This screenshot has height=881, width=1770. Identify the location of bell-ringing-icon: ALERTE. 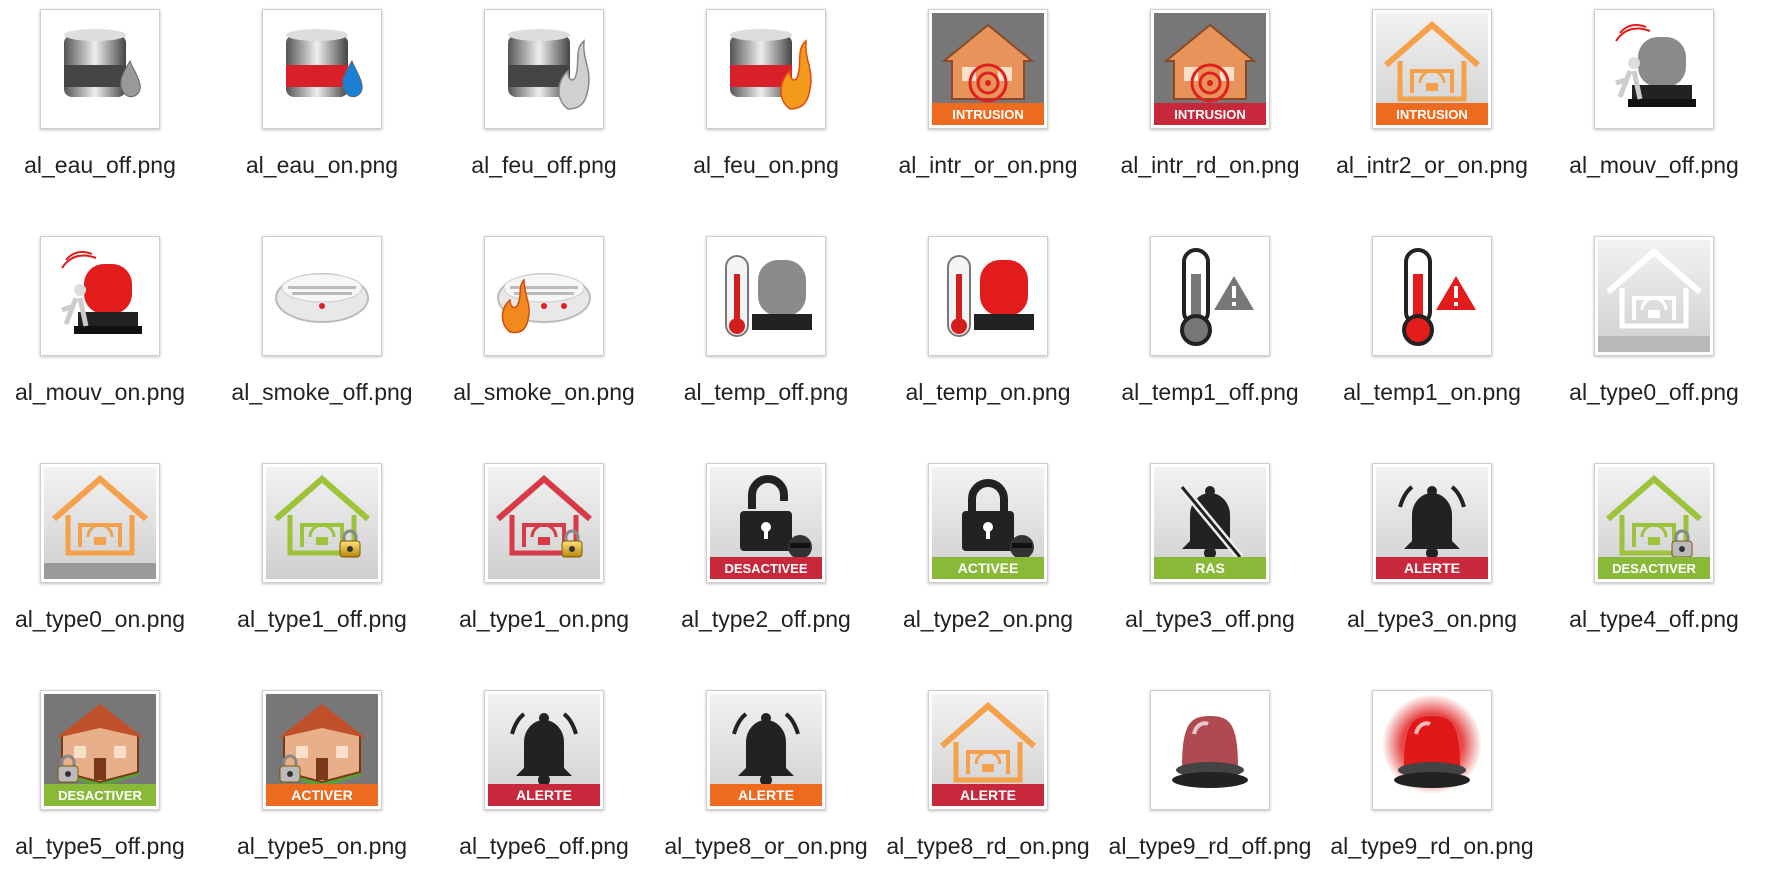
(1432, 523).